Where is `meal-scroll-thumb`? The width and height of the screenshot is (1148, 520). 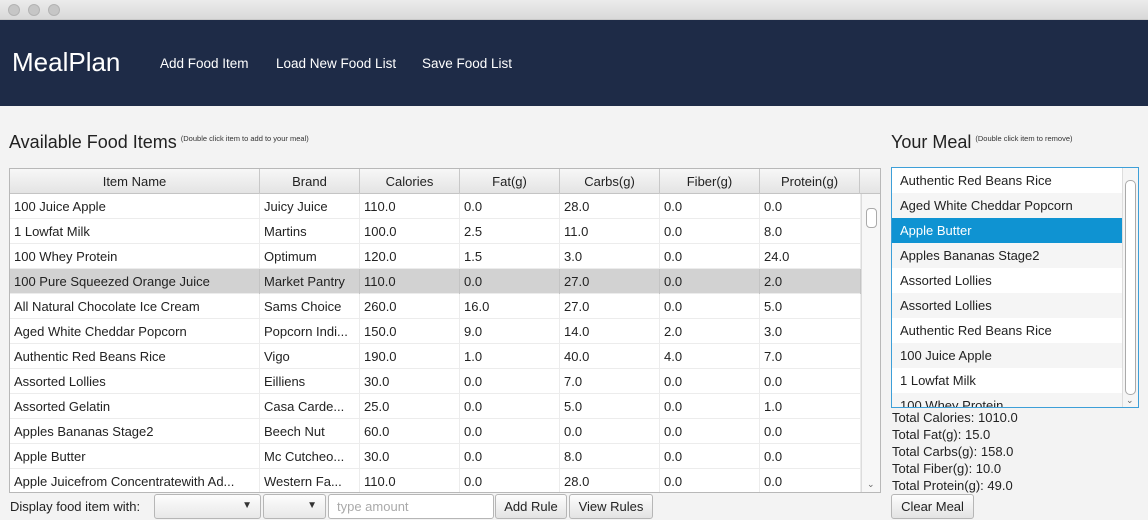
meal-scroll-thumb is located at coordinates (1130, 287).